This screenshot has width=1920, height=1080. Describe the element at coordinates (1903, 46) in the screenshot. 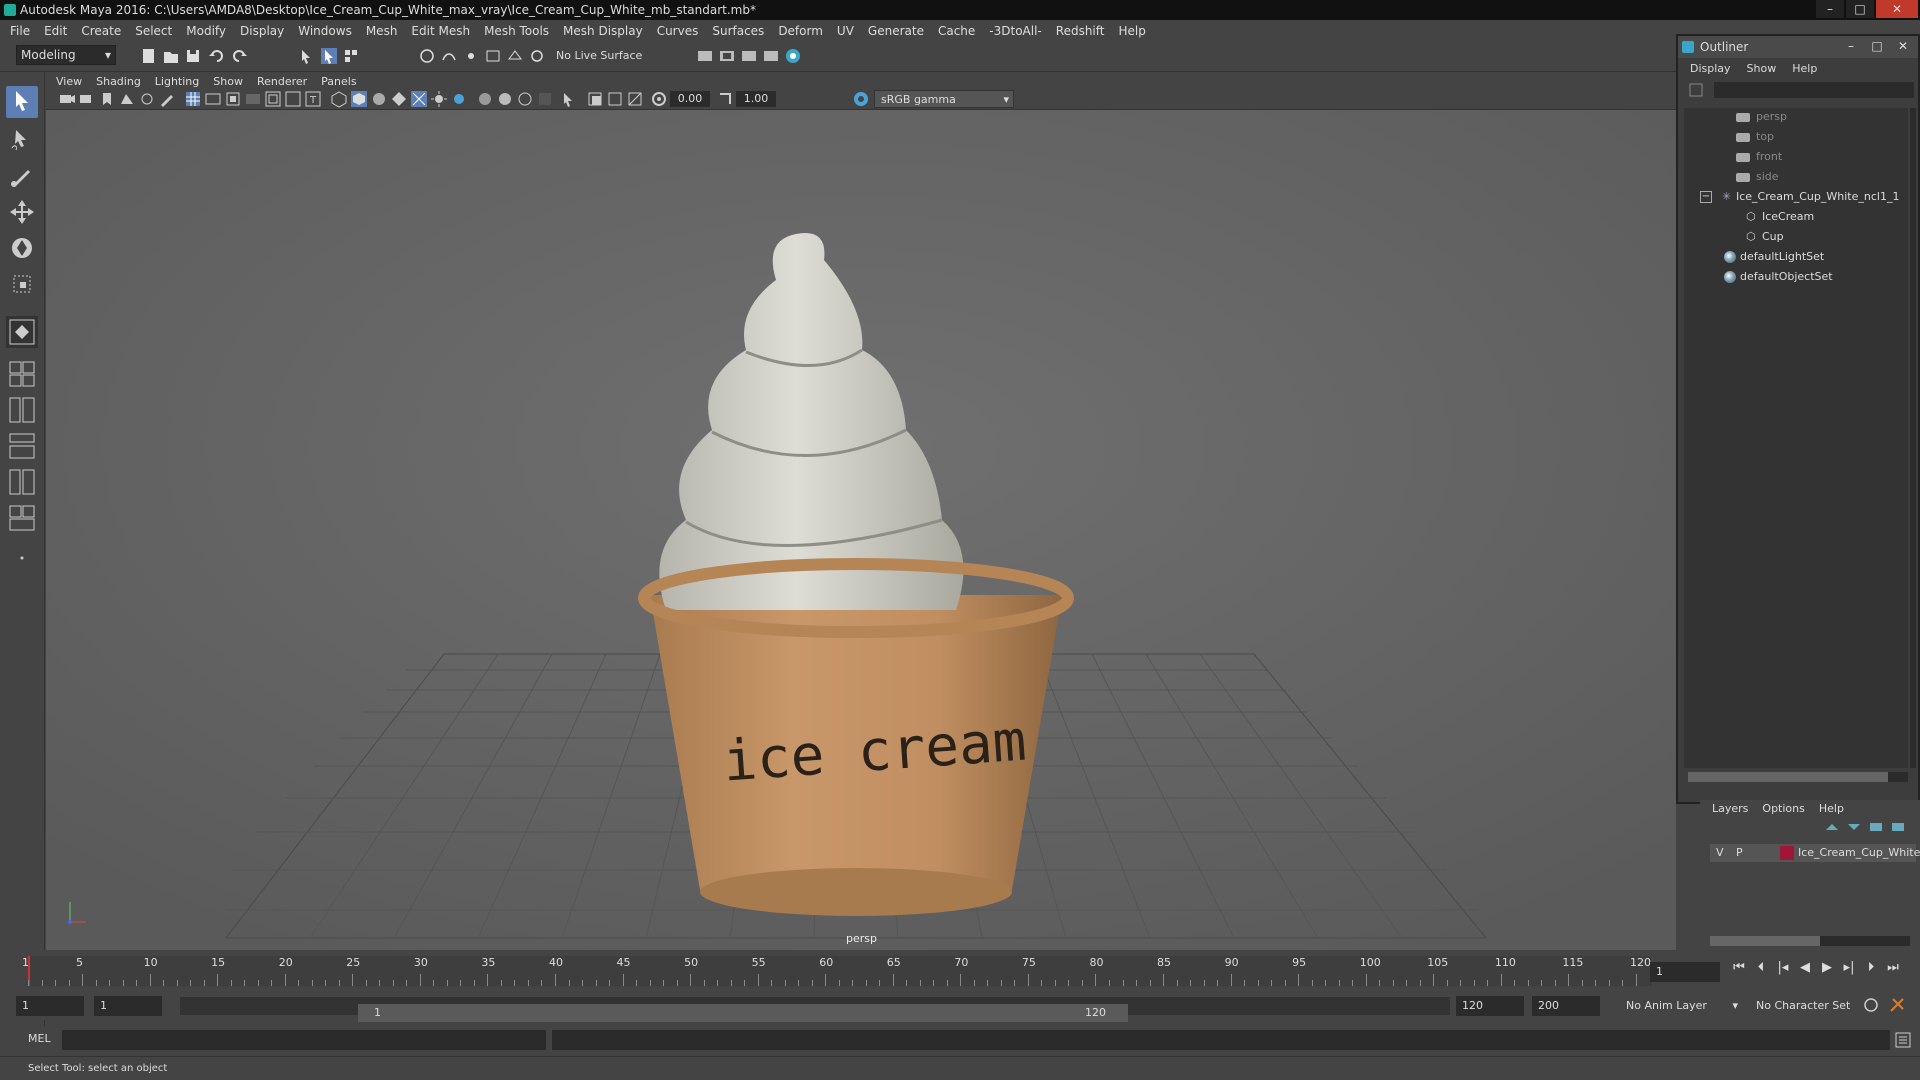

I see `outliner-close-button: ✕` at that location.